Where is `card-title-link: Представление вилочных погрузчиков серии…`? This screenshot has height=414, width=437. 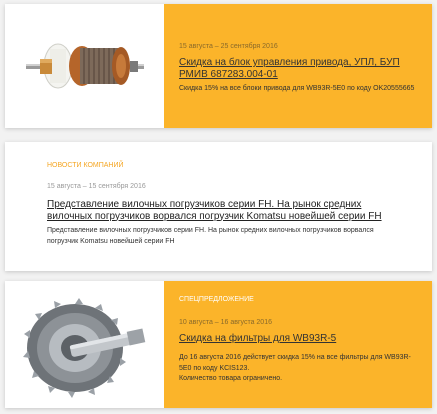
card-title-link: Представление вилочных погрузчиков серии… is located at coordinates (214, 210).